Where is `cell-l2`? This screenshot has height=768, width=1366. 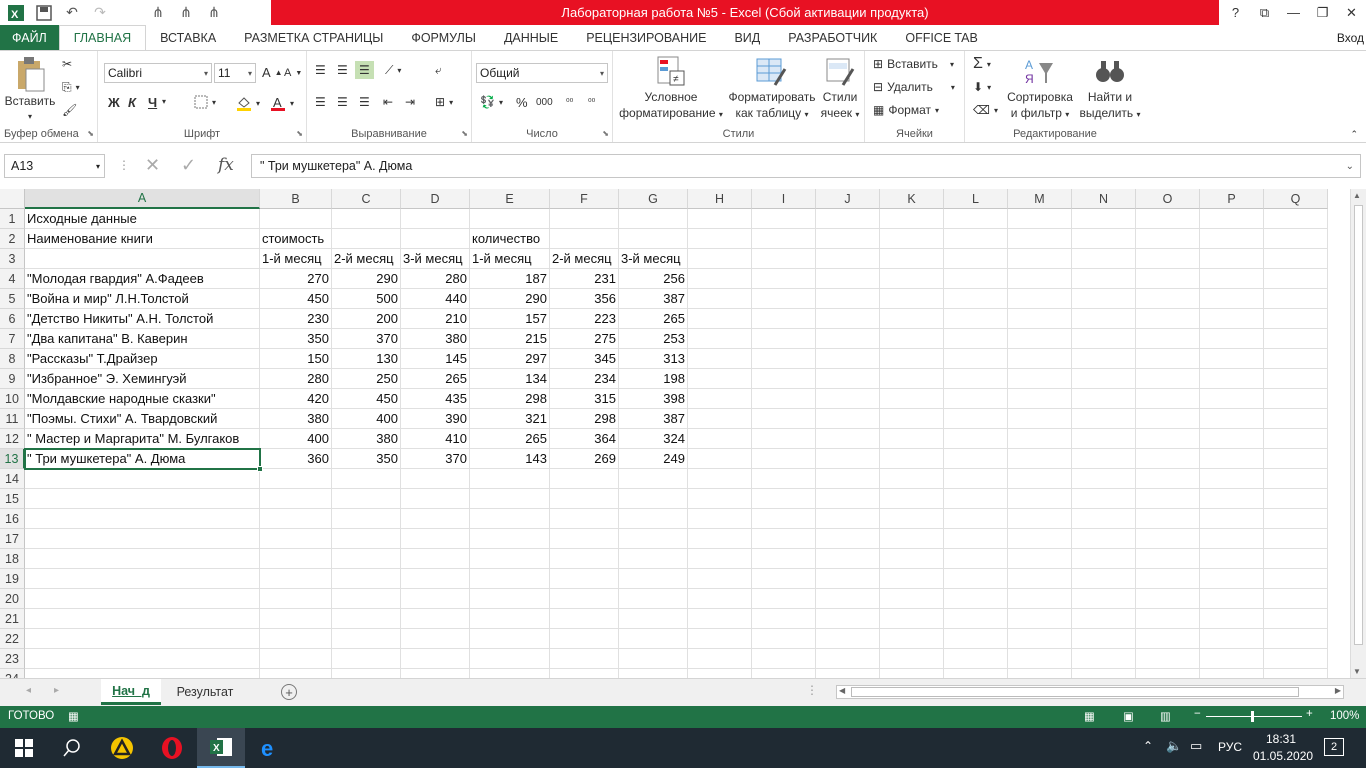
cell-l2 is located at coordinates (976, 239).